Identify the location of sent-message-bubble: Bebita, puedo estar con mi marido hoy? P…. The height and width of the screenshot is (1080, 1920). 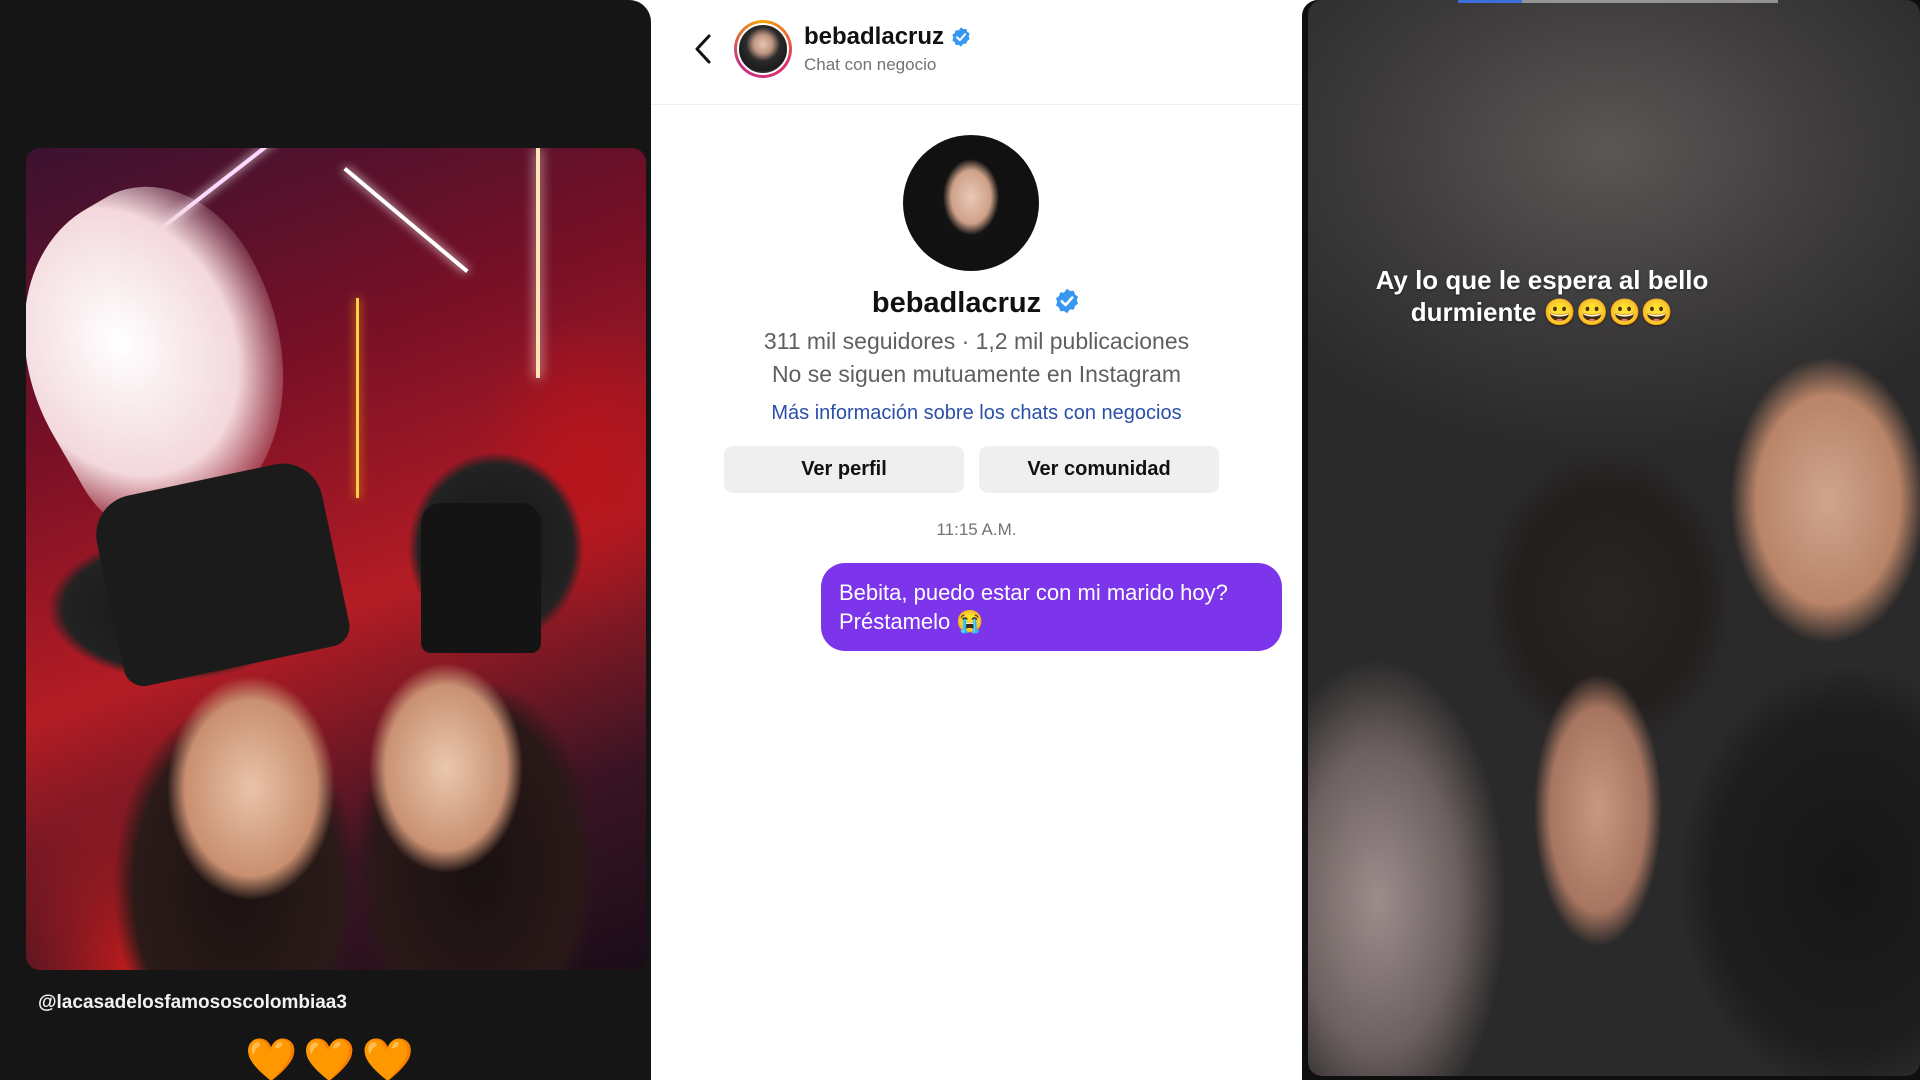
(1051, 607).